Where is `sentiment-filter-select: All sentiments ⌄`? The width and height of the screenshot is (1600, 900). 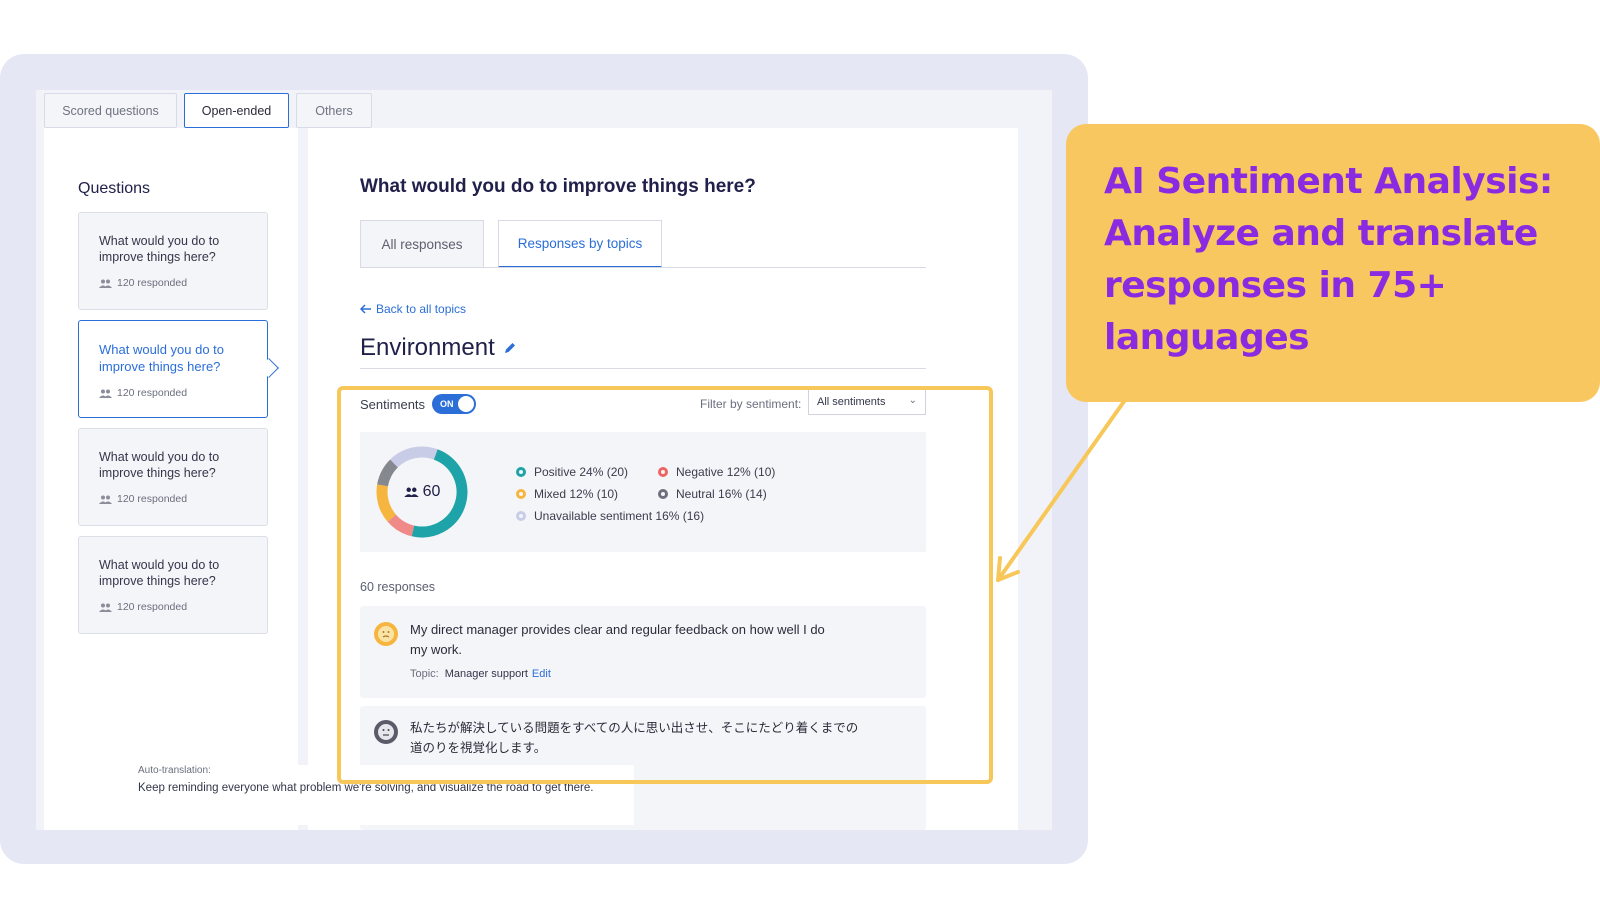 sentiment-filter-select: All sentiments ⌄ is located at coordinates (867, 402).